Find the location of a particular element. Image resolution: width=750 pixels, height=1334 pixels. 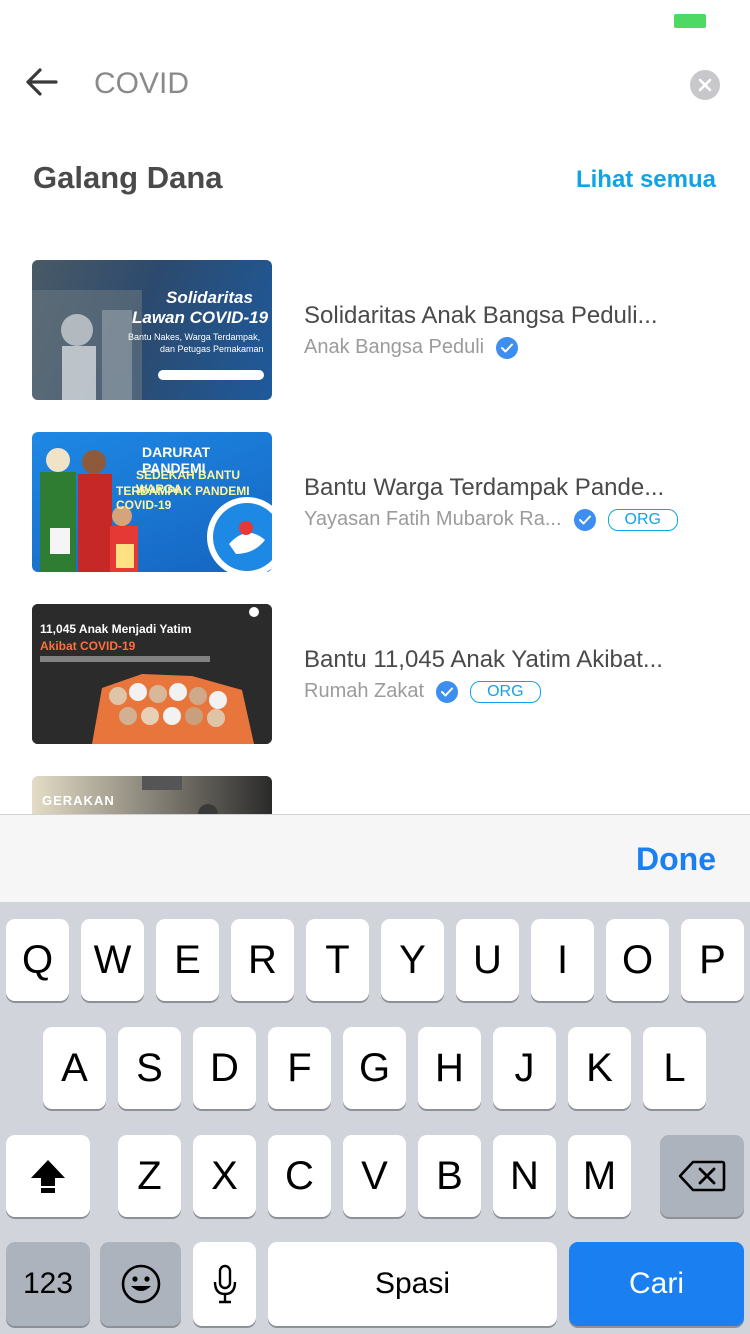

shift-key is located at coordinates (48, 1176).